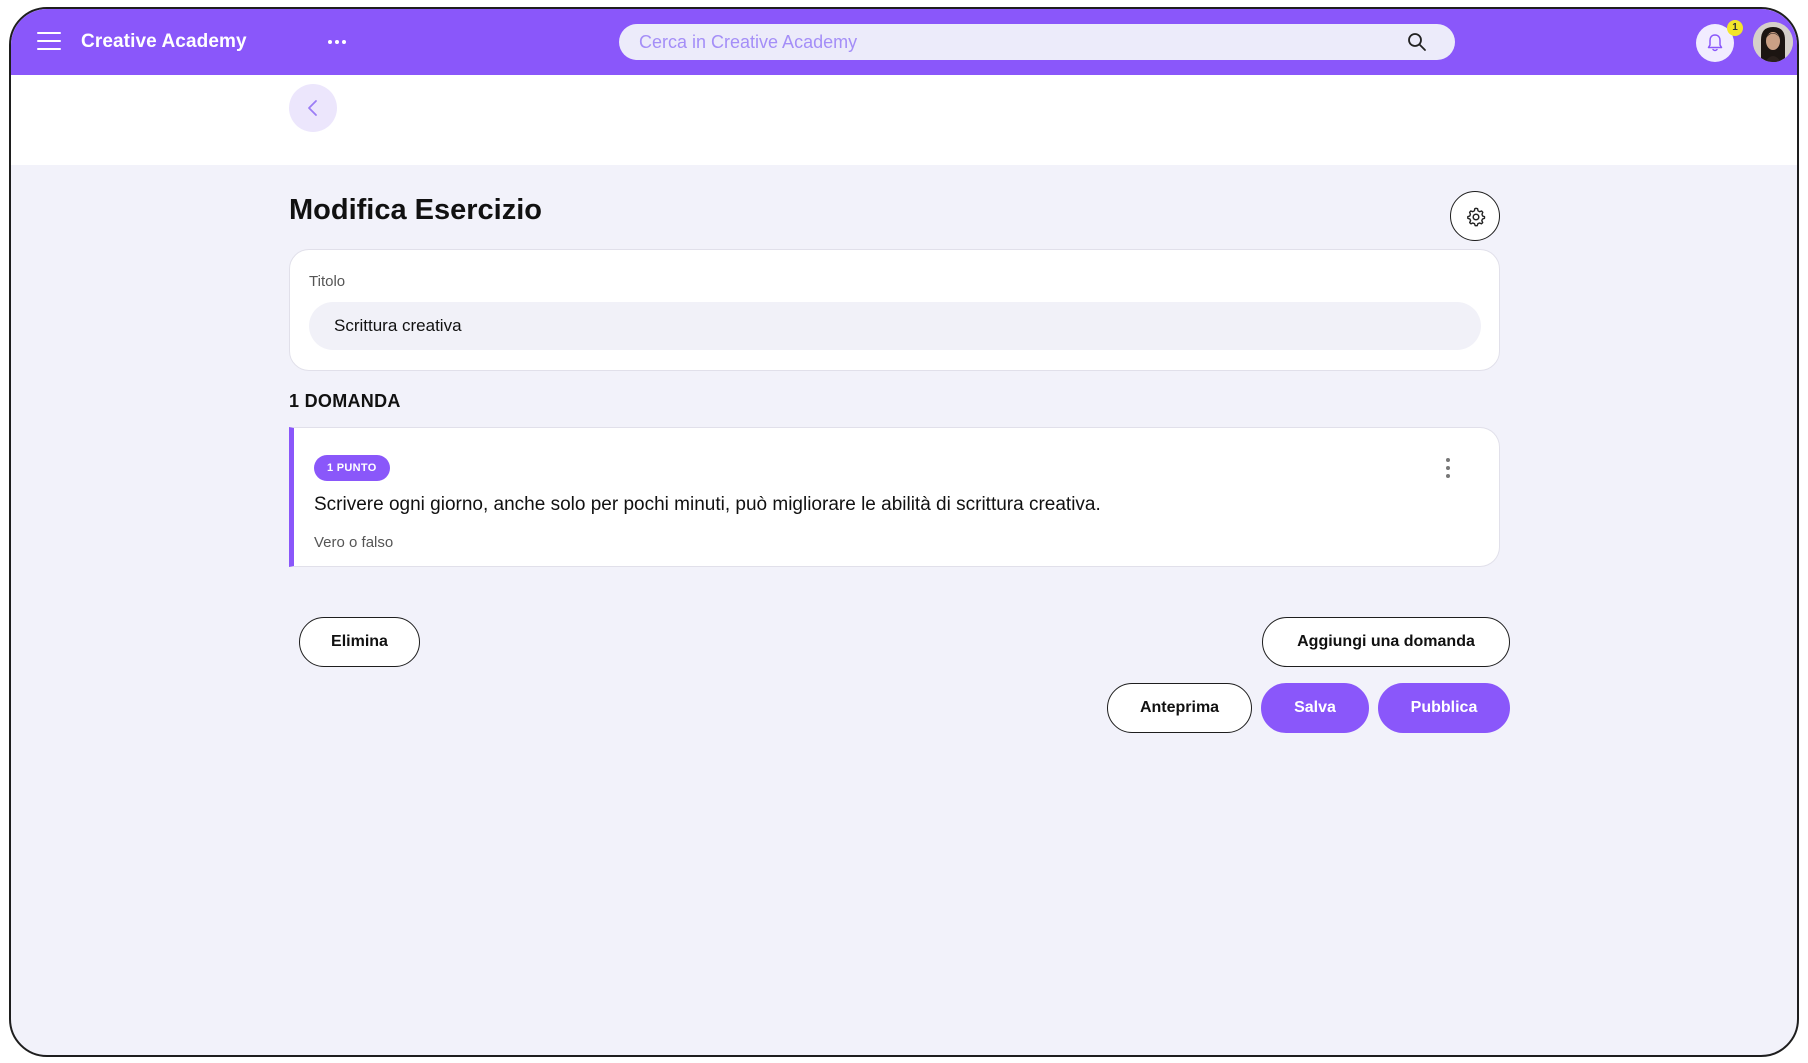 The height and width of the screenshot is (1063, 1808). Describe the element at coordinates (345, 401) in the screenshot. I see `question-count-heading: 1 DOMANDA` at that location.